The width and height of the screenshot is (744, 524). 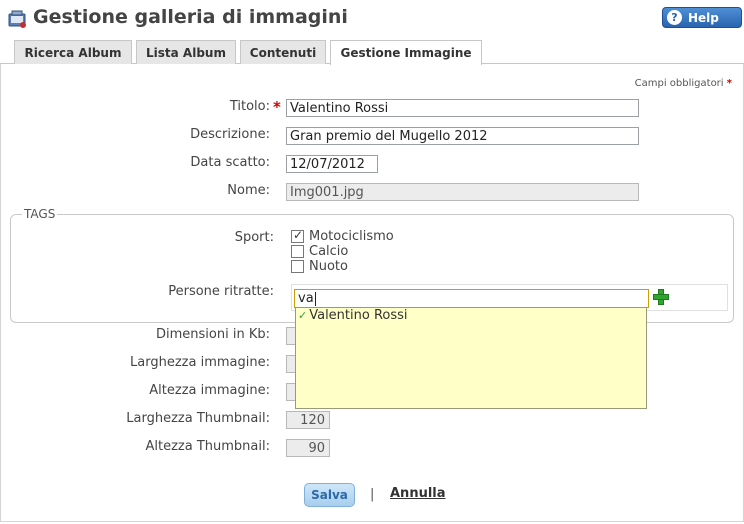 I want to click on altezza-immagine-label: Altezza immagine:, so click(x=209, y=390).